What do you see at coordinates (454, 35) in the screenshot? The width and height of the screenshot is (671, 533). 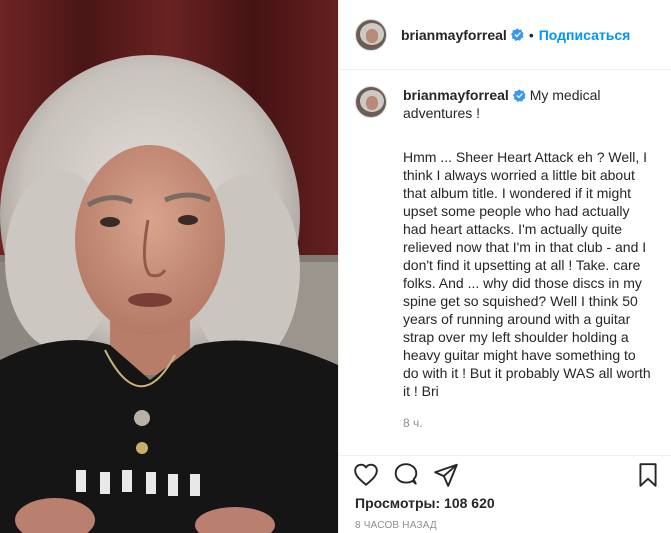 I see `header-username: brianmayforreal` at bounding box center [454, 35].